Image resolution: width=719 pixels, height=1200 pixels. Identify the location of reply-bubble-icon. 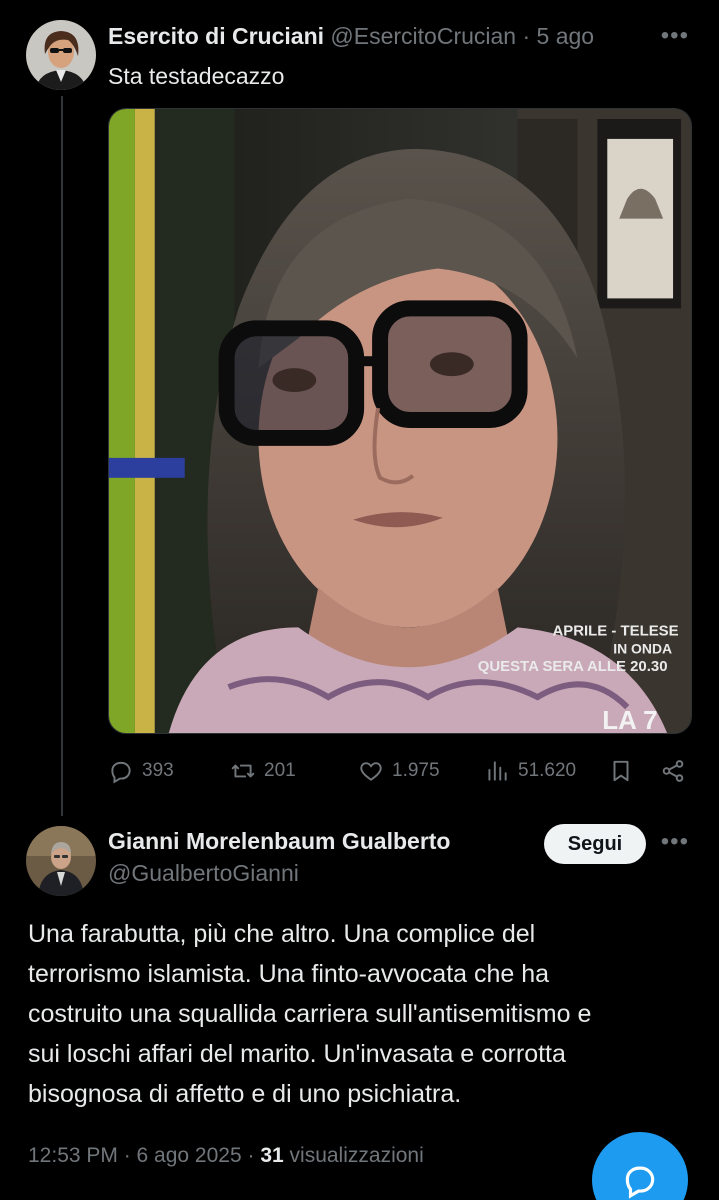
(640, 1182).